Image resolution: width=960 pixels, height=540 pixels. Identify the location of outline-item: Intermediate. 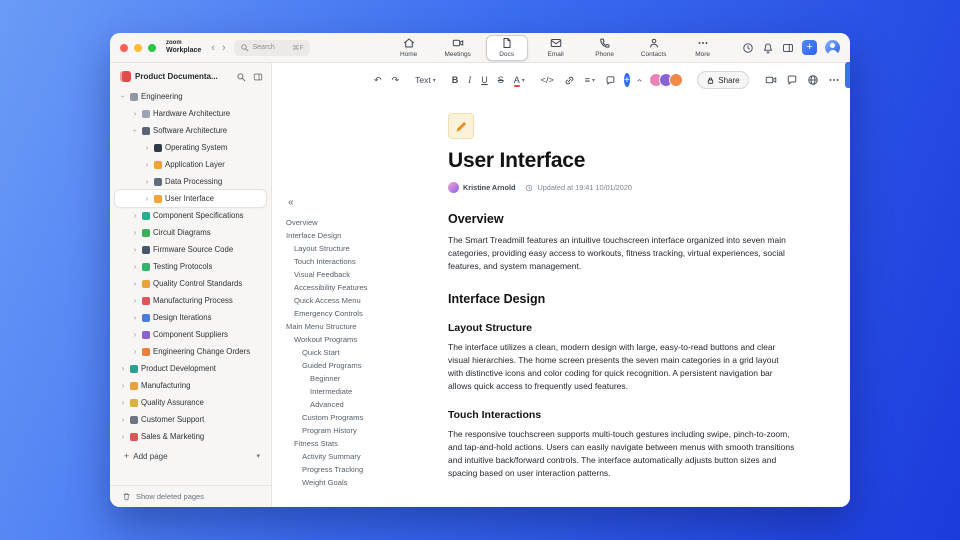
(364, 391).